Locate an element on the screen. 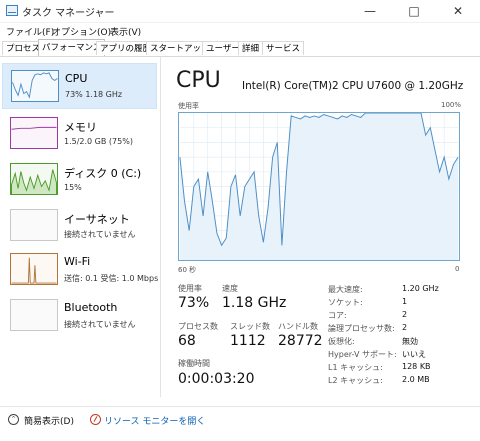  window-title: タスク マネージャー is located at coordinates (68, 13).